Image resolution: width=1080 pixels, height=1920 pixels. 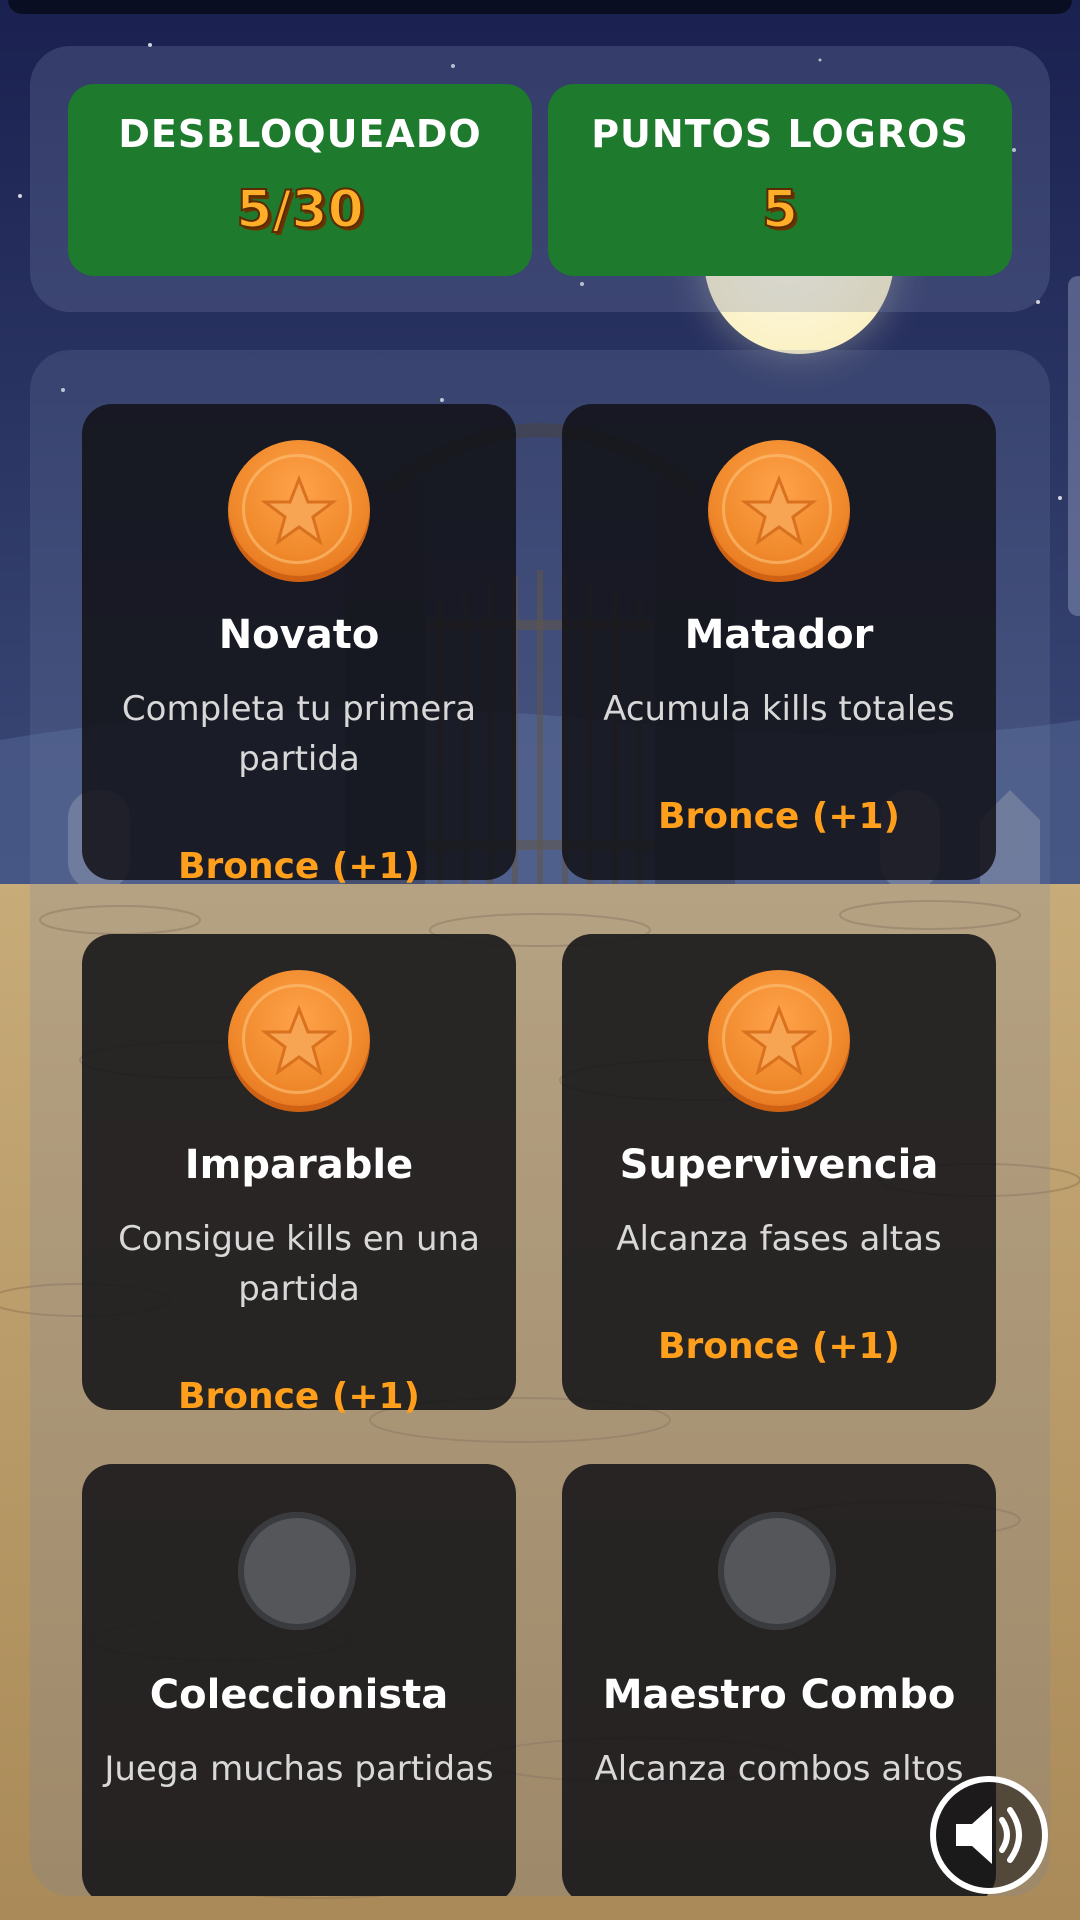 I want to click on unlocked-value: 5/30, so click(x=300, y=210).